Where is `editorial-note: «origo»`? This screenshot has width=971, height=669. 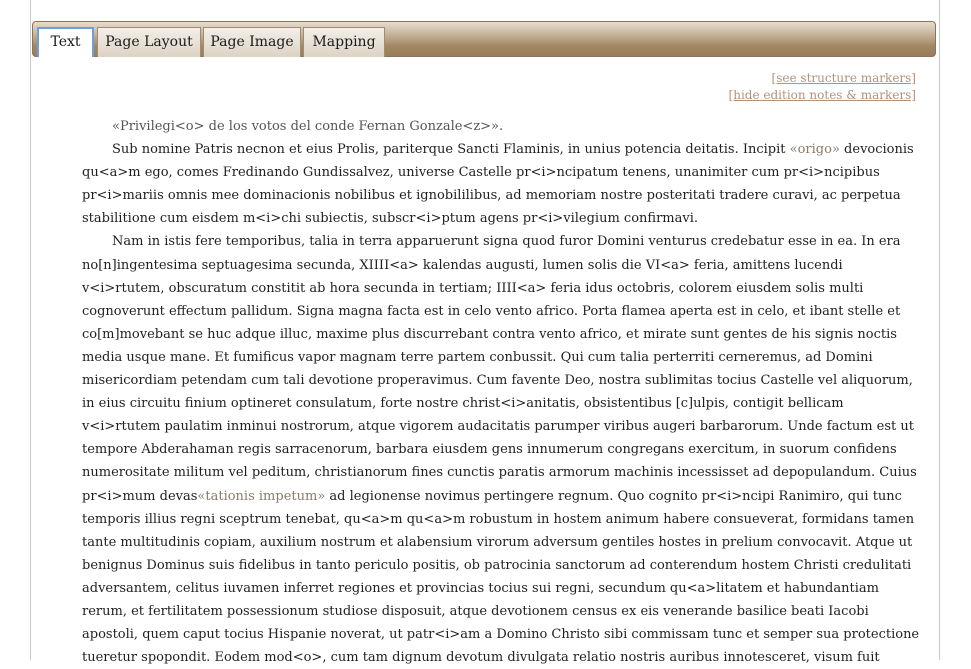 editorial-note: «origo» is located at coordinates (814, 150).